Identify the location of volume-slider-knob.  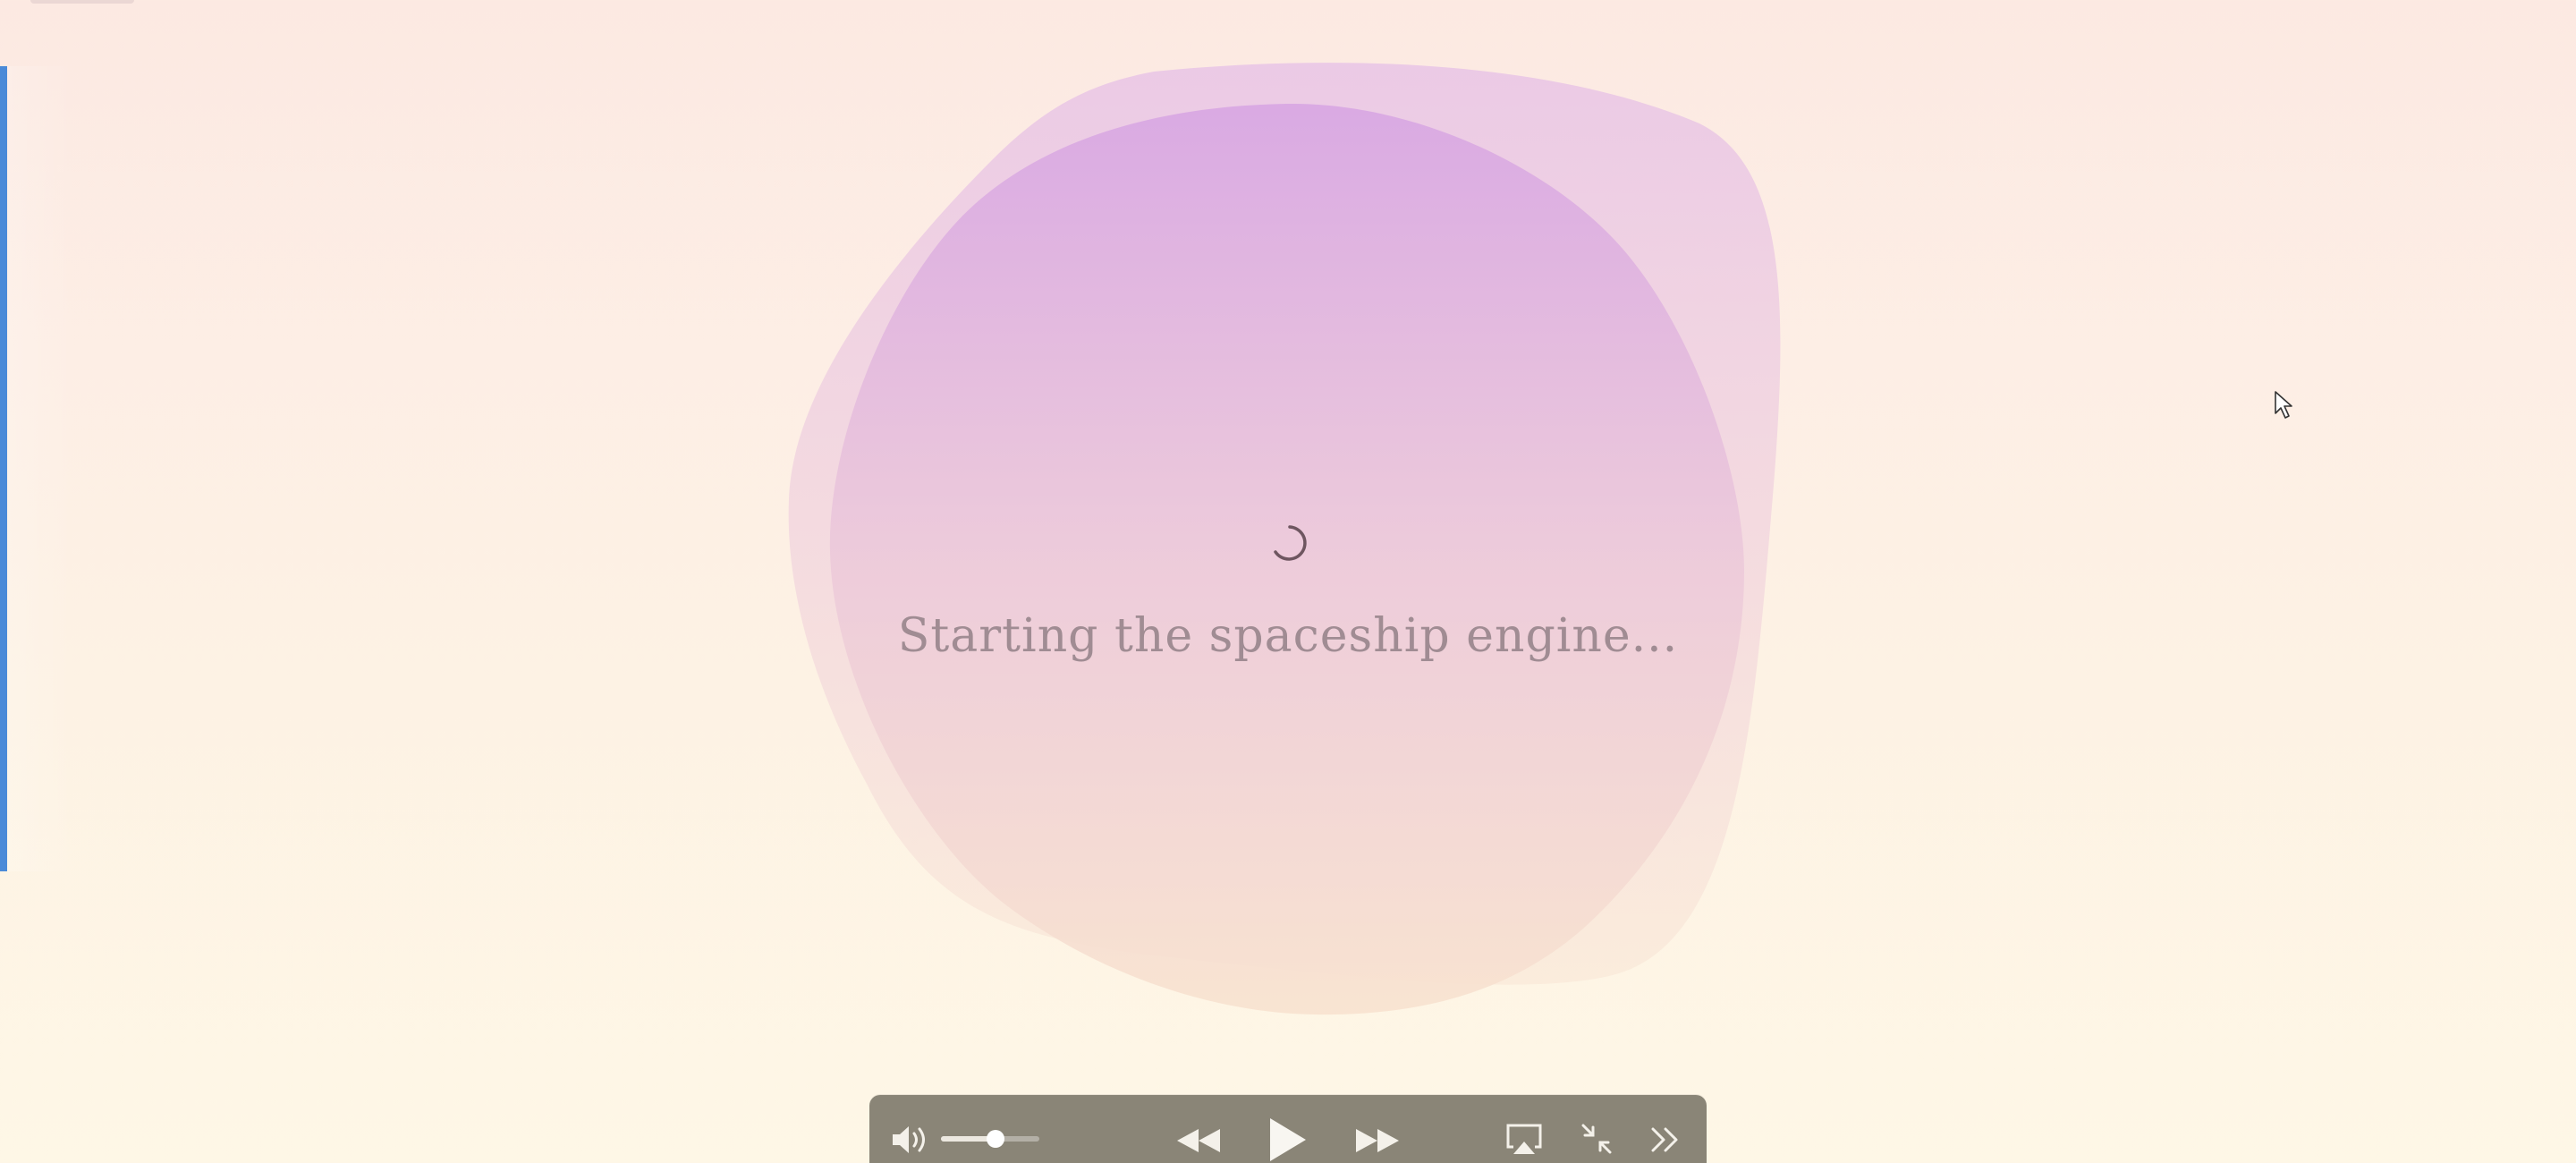
(995, 1139).